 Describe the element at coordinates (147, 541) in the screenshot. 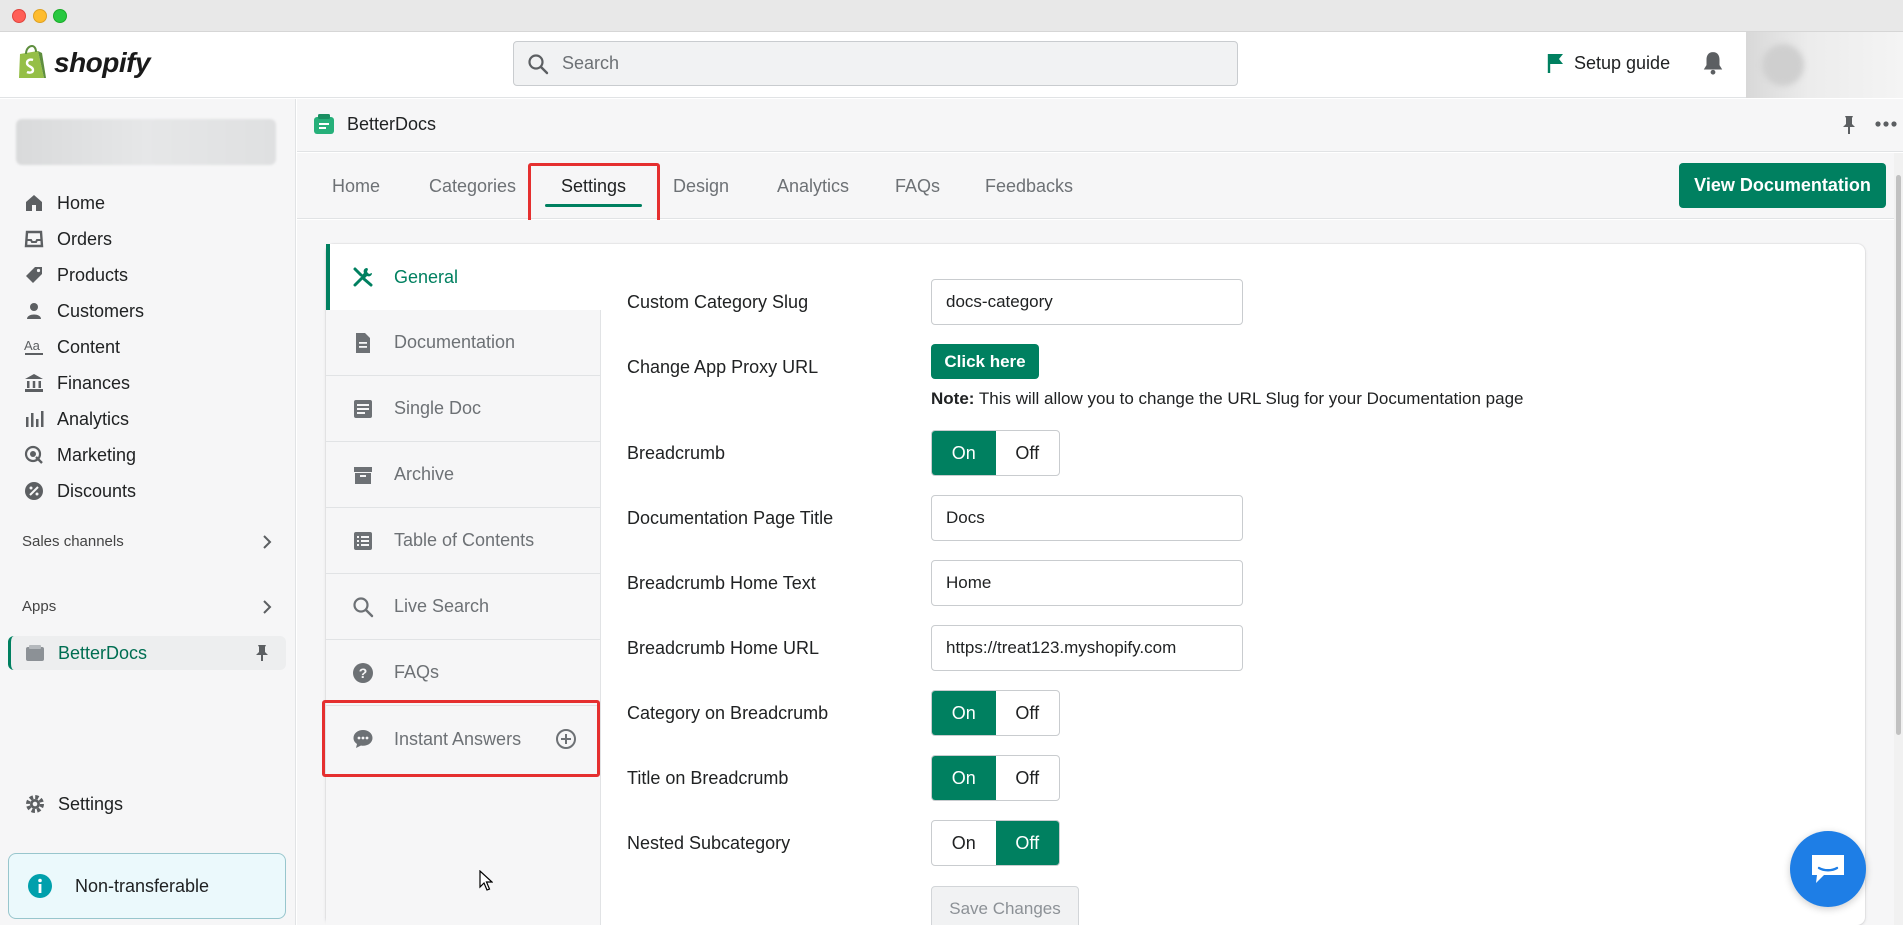

I see `sales-channels-header: Sales channels` at that location.